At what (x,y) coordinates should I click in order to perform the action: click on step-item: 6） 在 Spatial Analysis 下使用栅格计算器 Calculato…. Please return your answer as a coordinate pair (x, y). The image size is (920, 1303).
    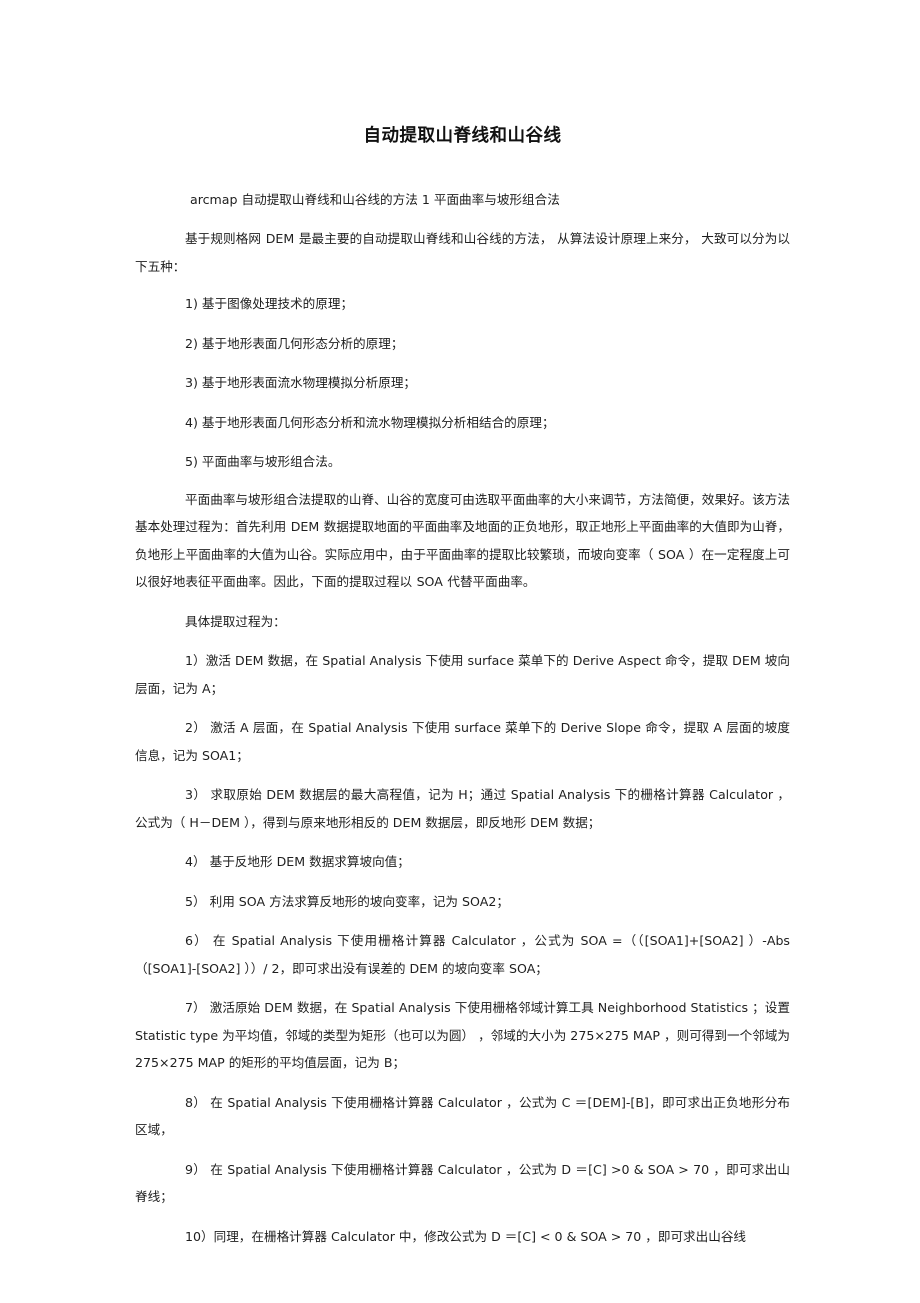
    Looking at the image, I should click on (462, 954).